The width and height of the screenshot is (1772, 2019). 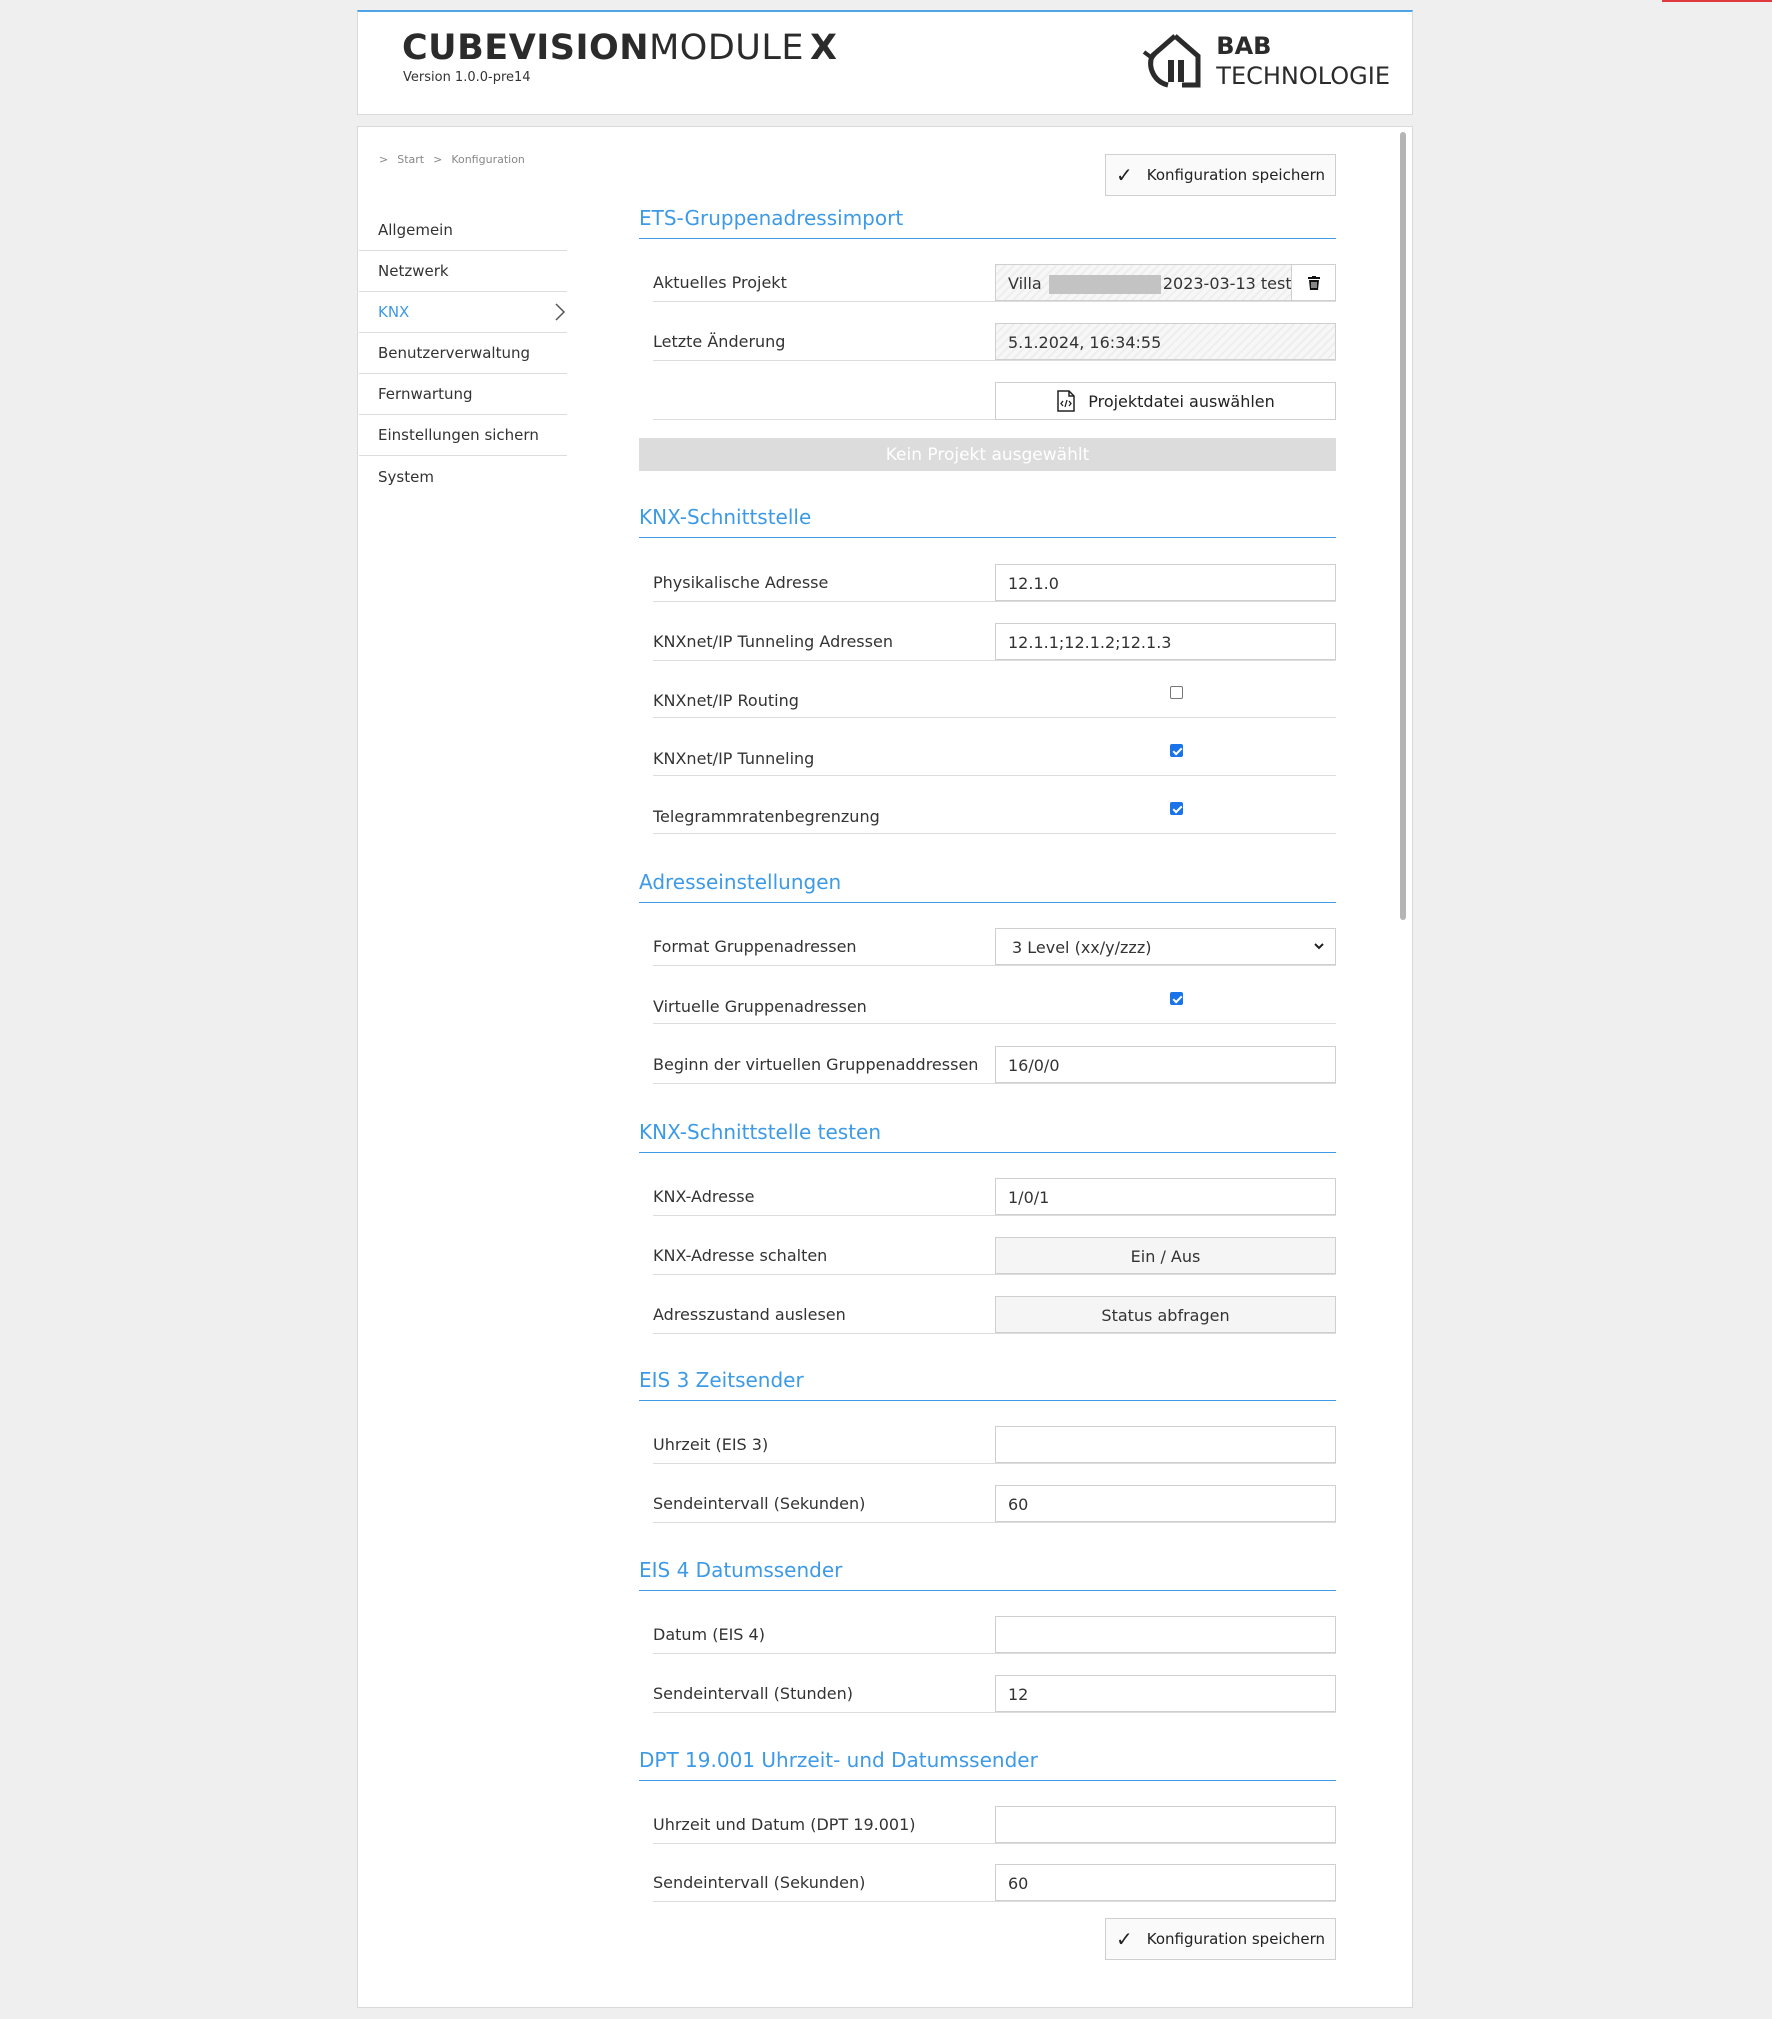 What do you see at coordinates (620, 48) in the screenshot?
I see `brand-title: CUBEVISIONMODULE X` at bounding box center [620, 48].